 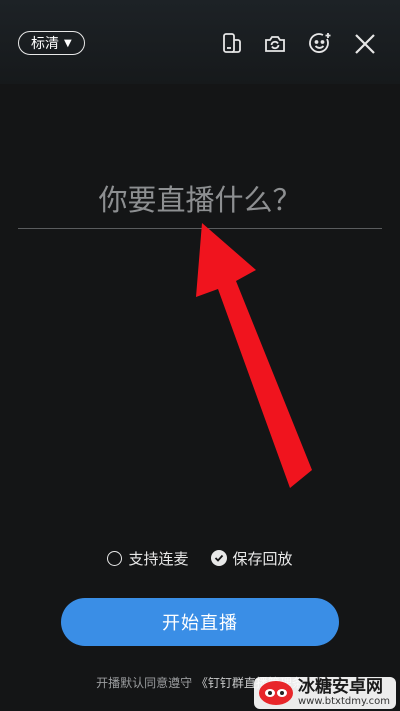 I want to click on radio-unchecked-icon, so click(x=115, y=558).